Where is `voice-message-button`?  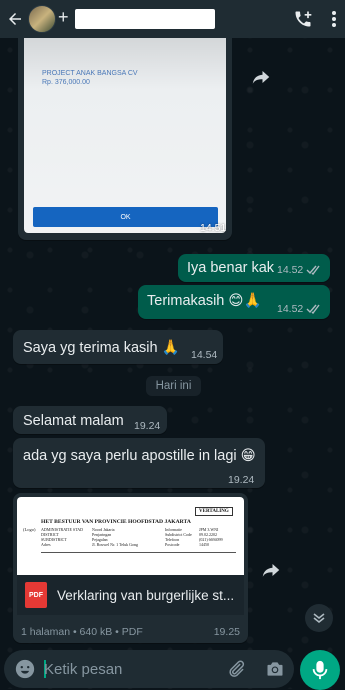
voice-message-button is located at coordinates (320, 670).